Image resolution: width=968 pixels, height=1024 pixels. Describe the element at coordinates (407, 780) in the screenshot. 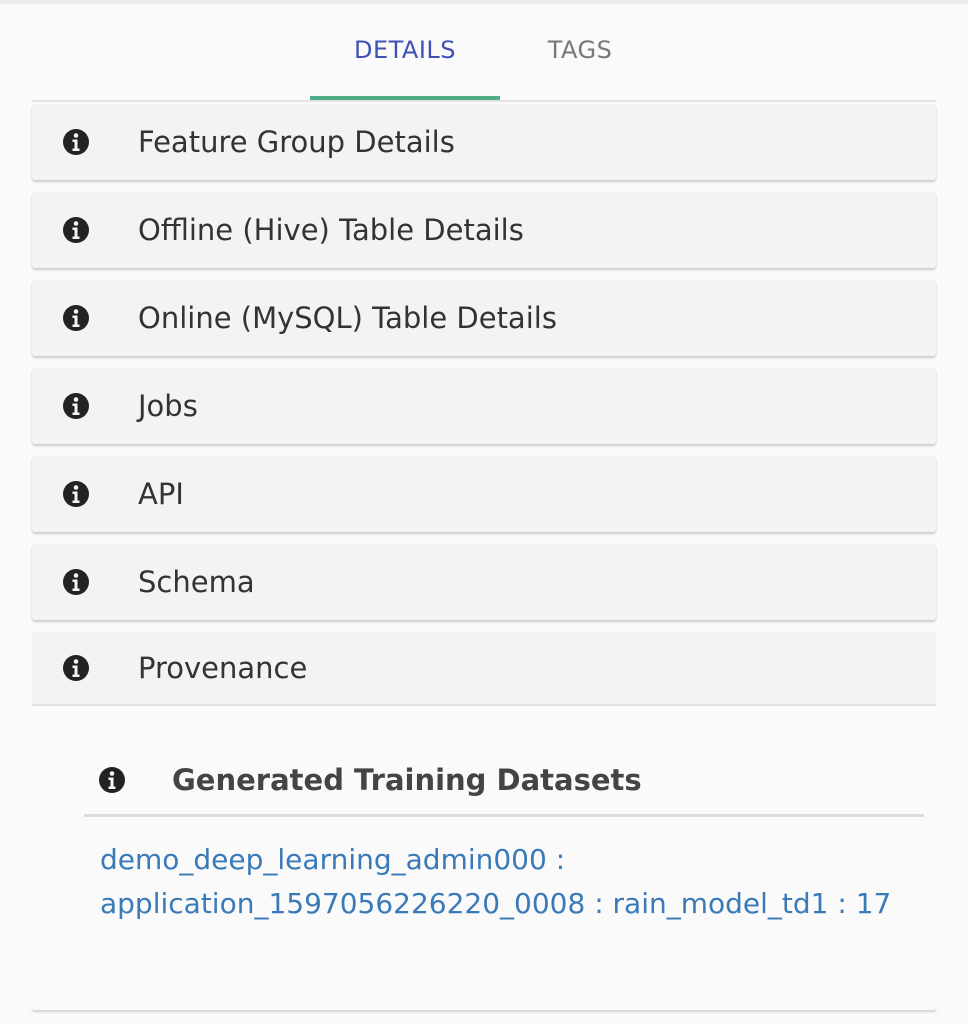

I see `section-title: Generated Training Datasets` at that location.